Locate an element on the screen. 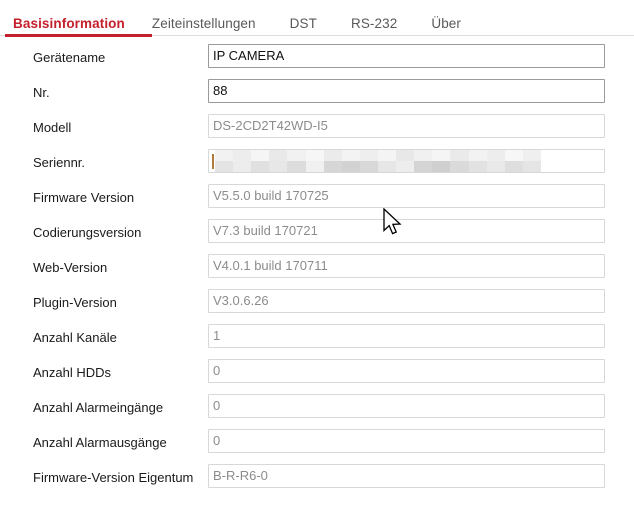 Image resolution: width=634 pixels, height=516 pixels. field-label: Plugin-Version is located at coordinates (75, 302).